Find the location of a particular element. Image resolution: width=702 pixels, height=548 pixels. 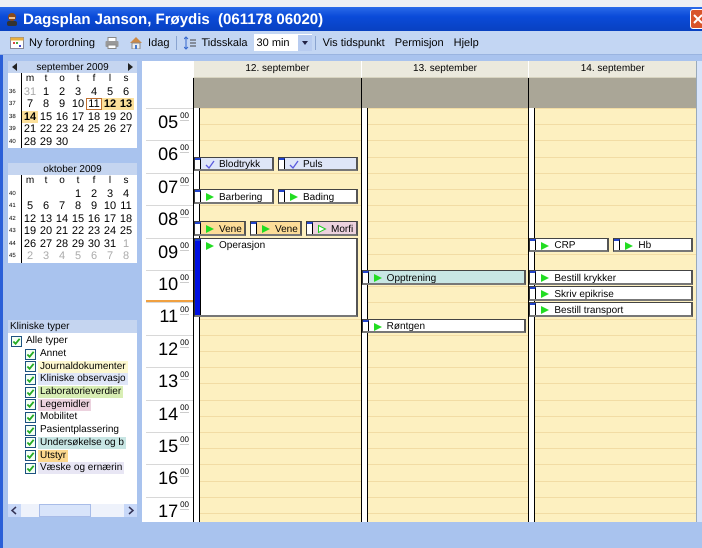

close-button is located at coordinates (696, 19).